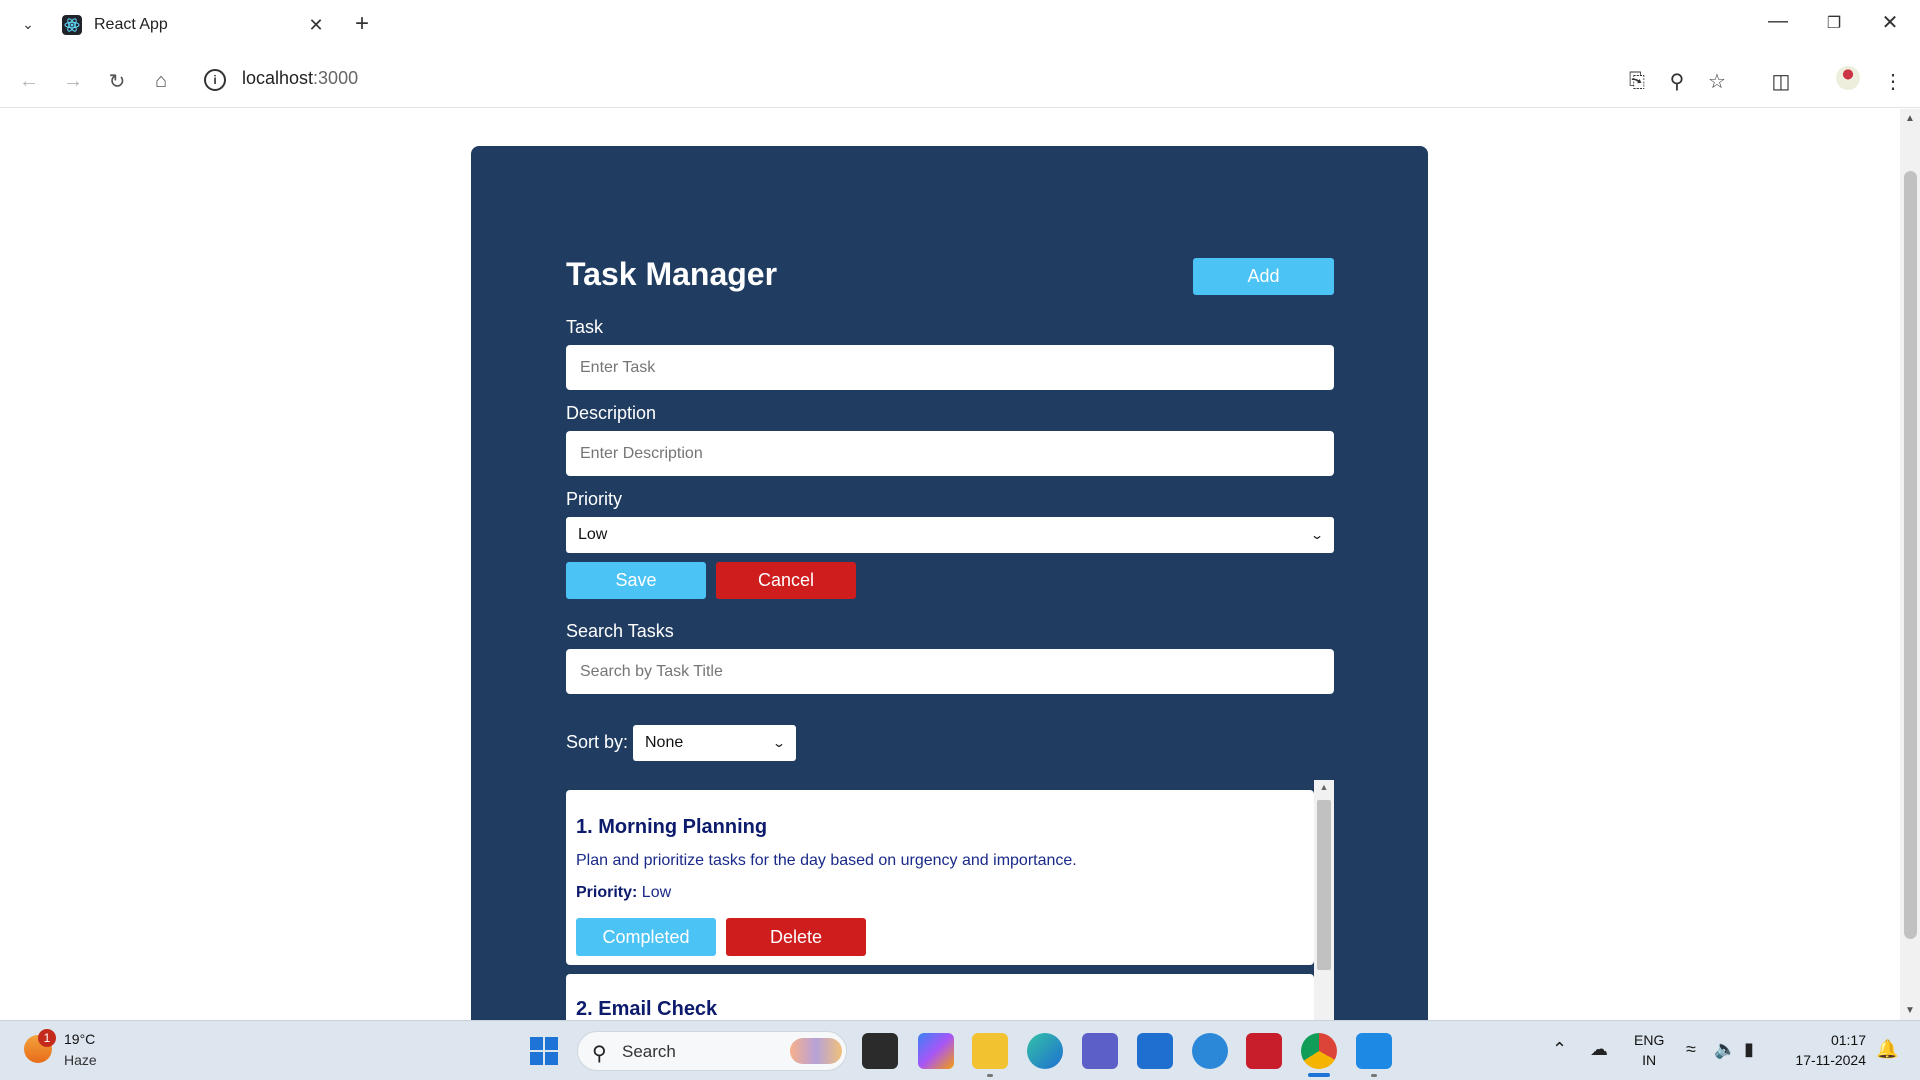  I want to click on notifications-icon: 🔔, so click(1887, 1049).